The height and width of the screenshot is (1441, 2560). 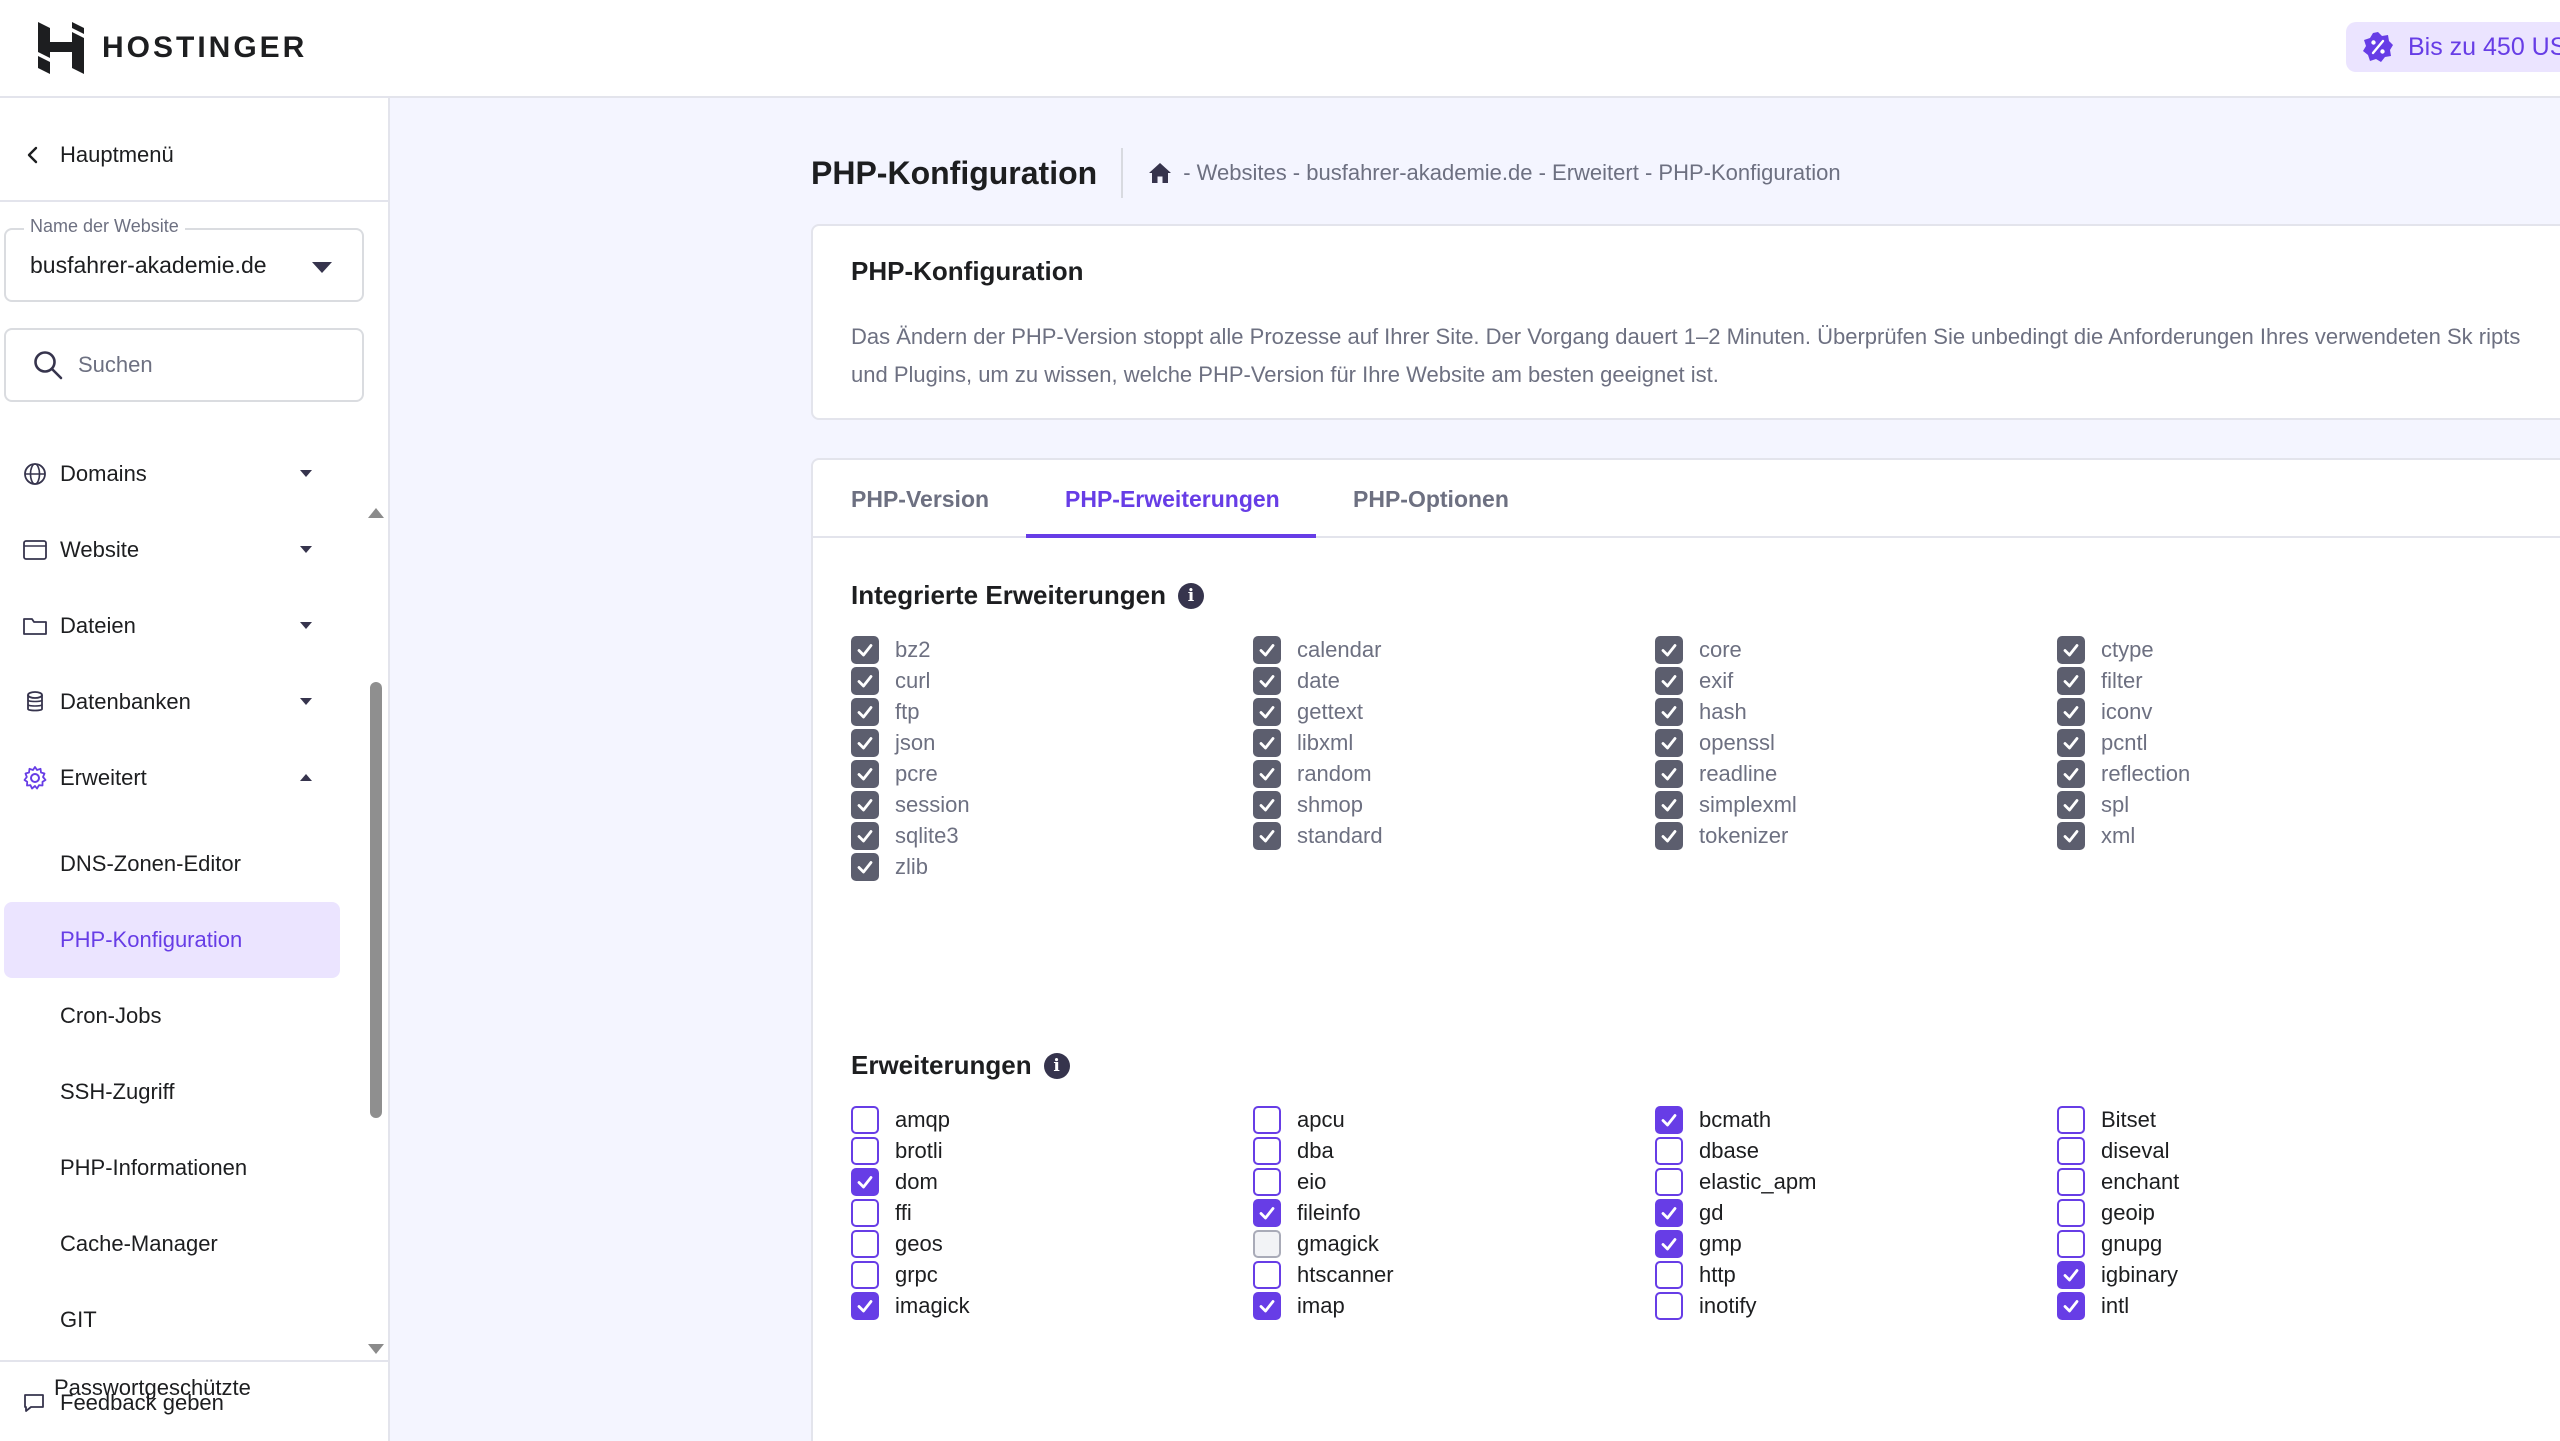 I want to click on extension-checkbox-diseval: diseval, so click(x=2113, y=1151).